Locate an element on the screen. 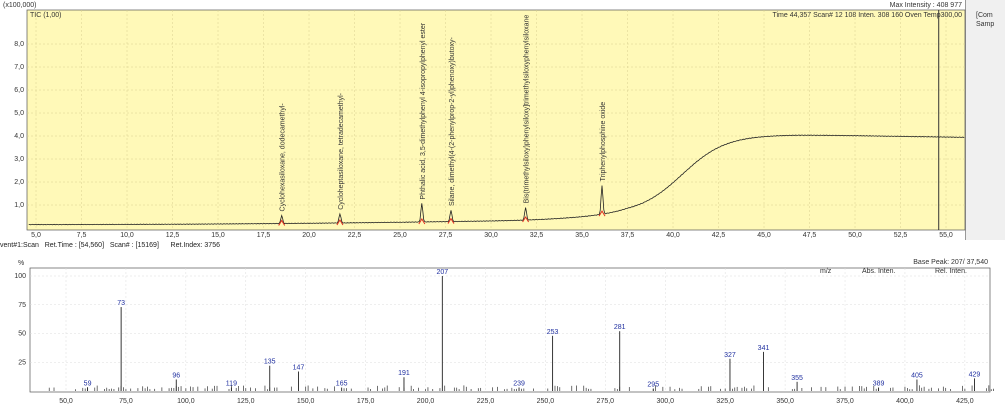 The height and width of the screenshot is (409, 1005). ms-x-tick: 325,0 is located at coordinates (725, 401).